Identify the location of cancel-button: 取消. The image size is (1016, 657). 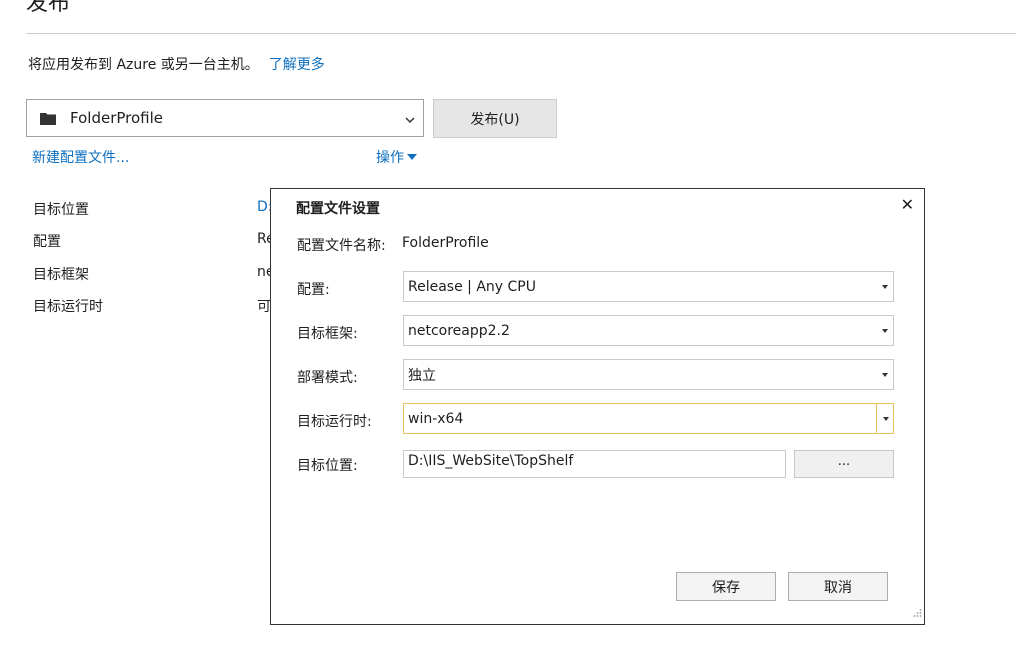
(838, 586).